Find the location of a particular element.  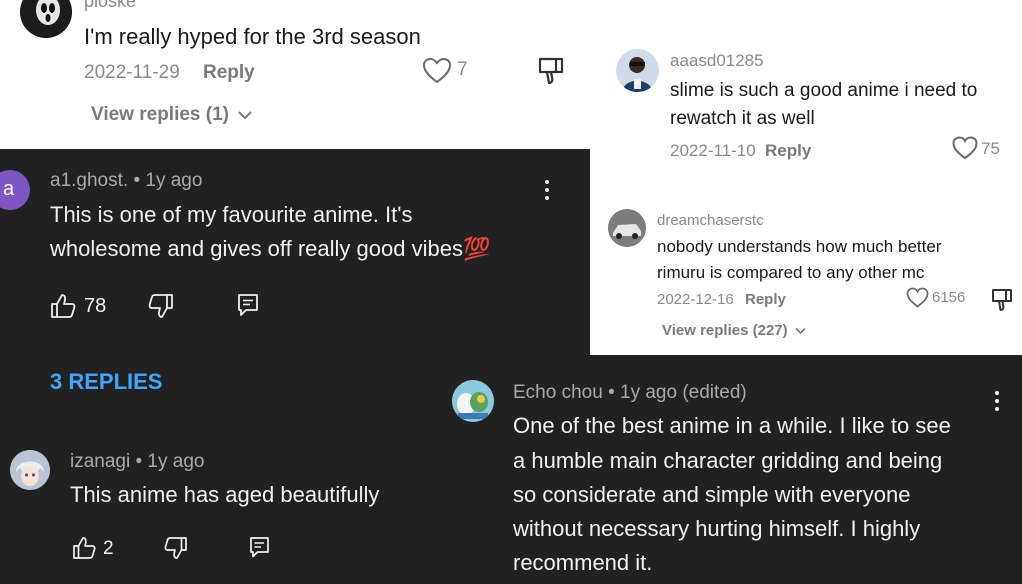

comment-header: Echo chou • 1y ago (edited) is located at coordinates (630, 393).